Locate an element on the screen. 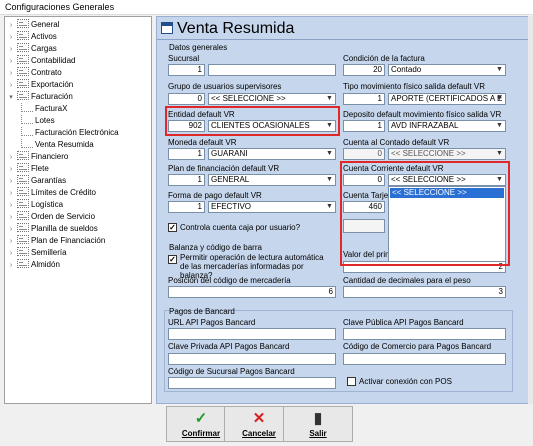  tree-item-label: Garantías is located at coordinates (49, 180).